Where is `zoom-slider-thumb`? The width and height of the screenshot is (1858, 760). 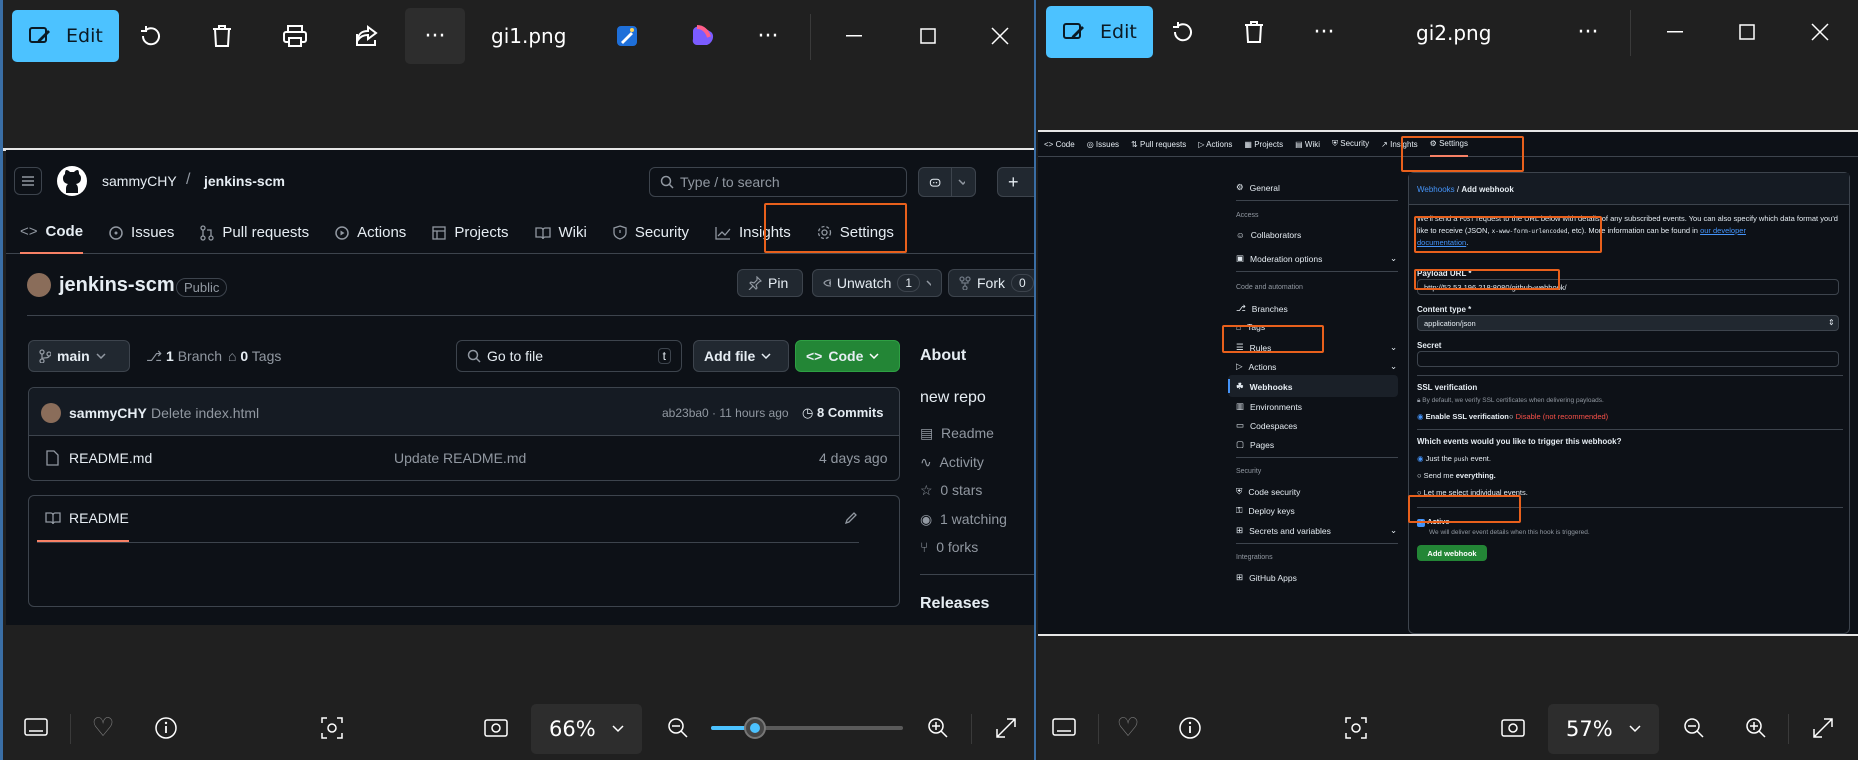
zoom-slider-thumb is located at coordinates (755, 728).